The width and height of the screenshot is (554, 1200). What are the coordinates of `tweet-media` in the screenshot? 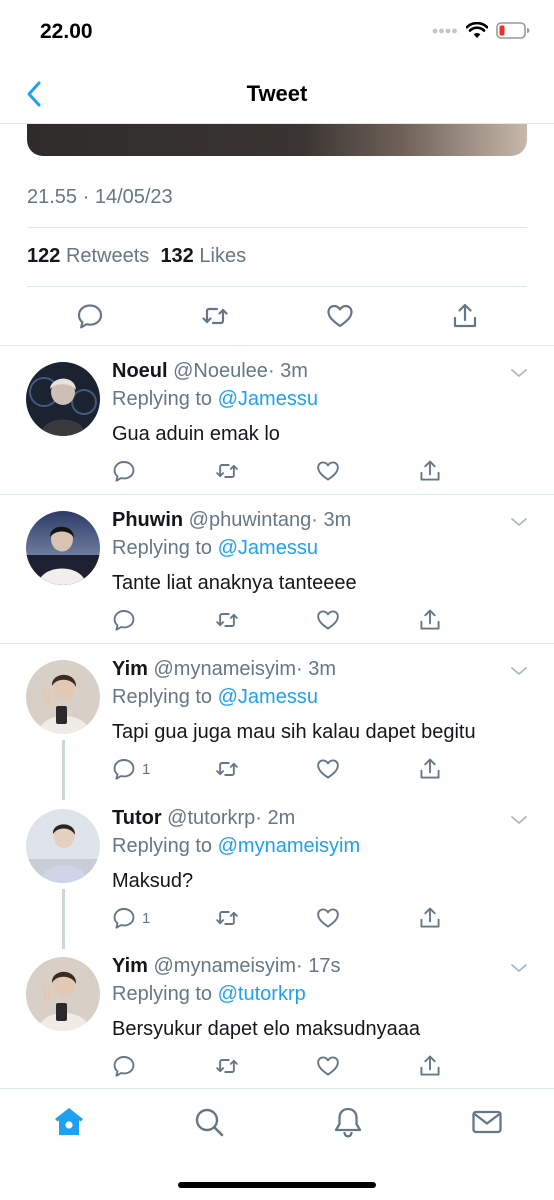 It's located at (277, 140).